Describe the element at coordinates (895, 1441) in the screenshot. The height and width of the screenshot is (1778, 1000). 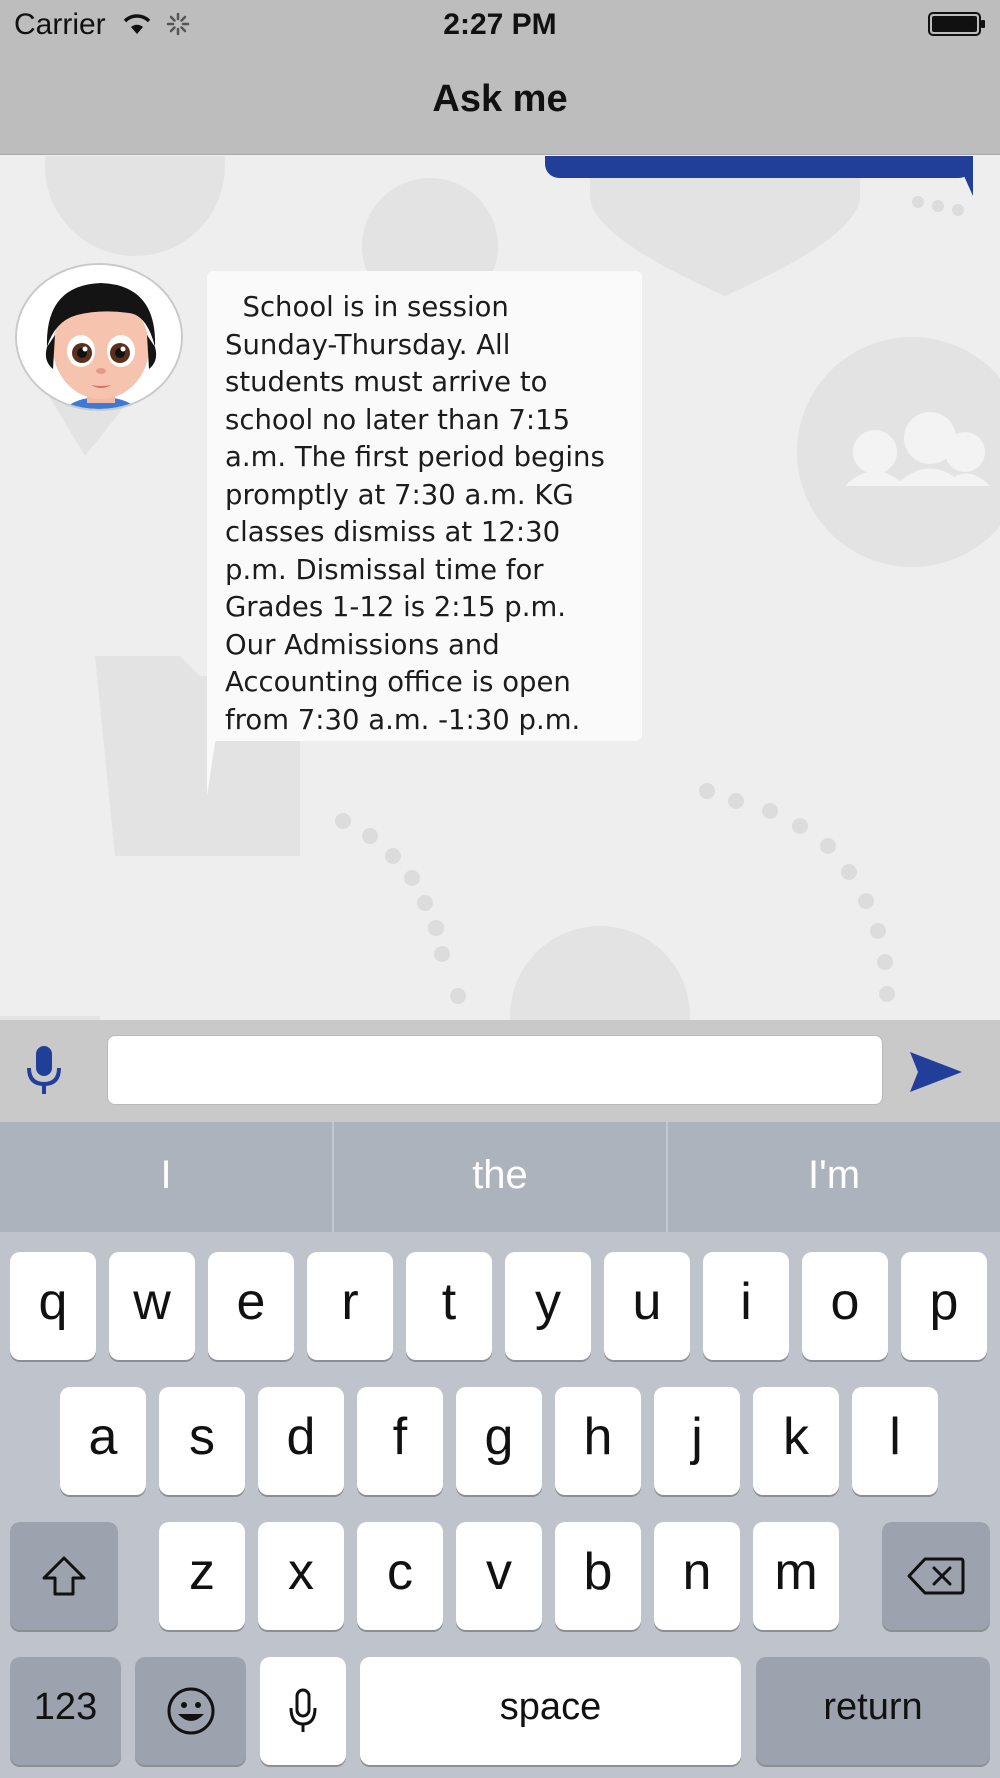
I see `key-l: l` at that location.